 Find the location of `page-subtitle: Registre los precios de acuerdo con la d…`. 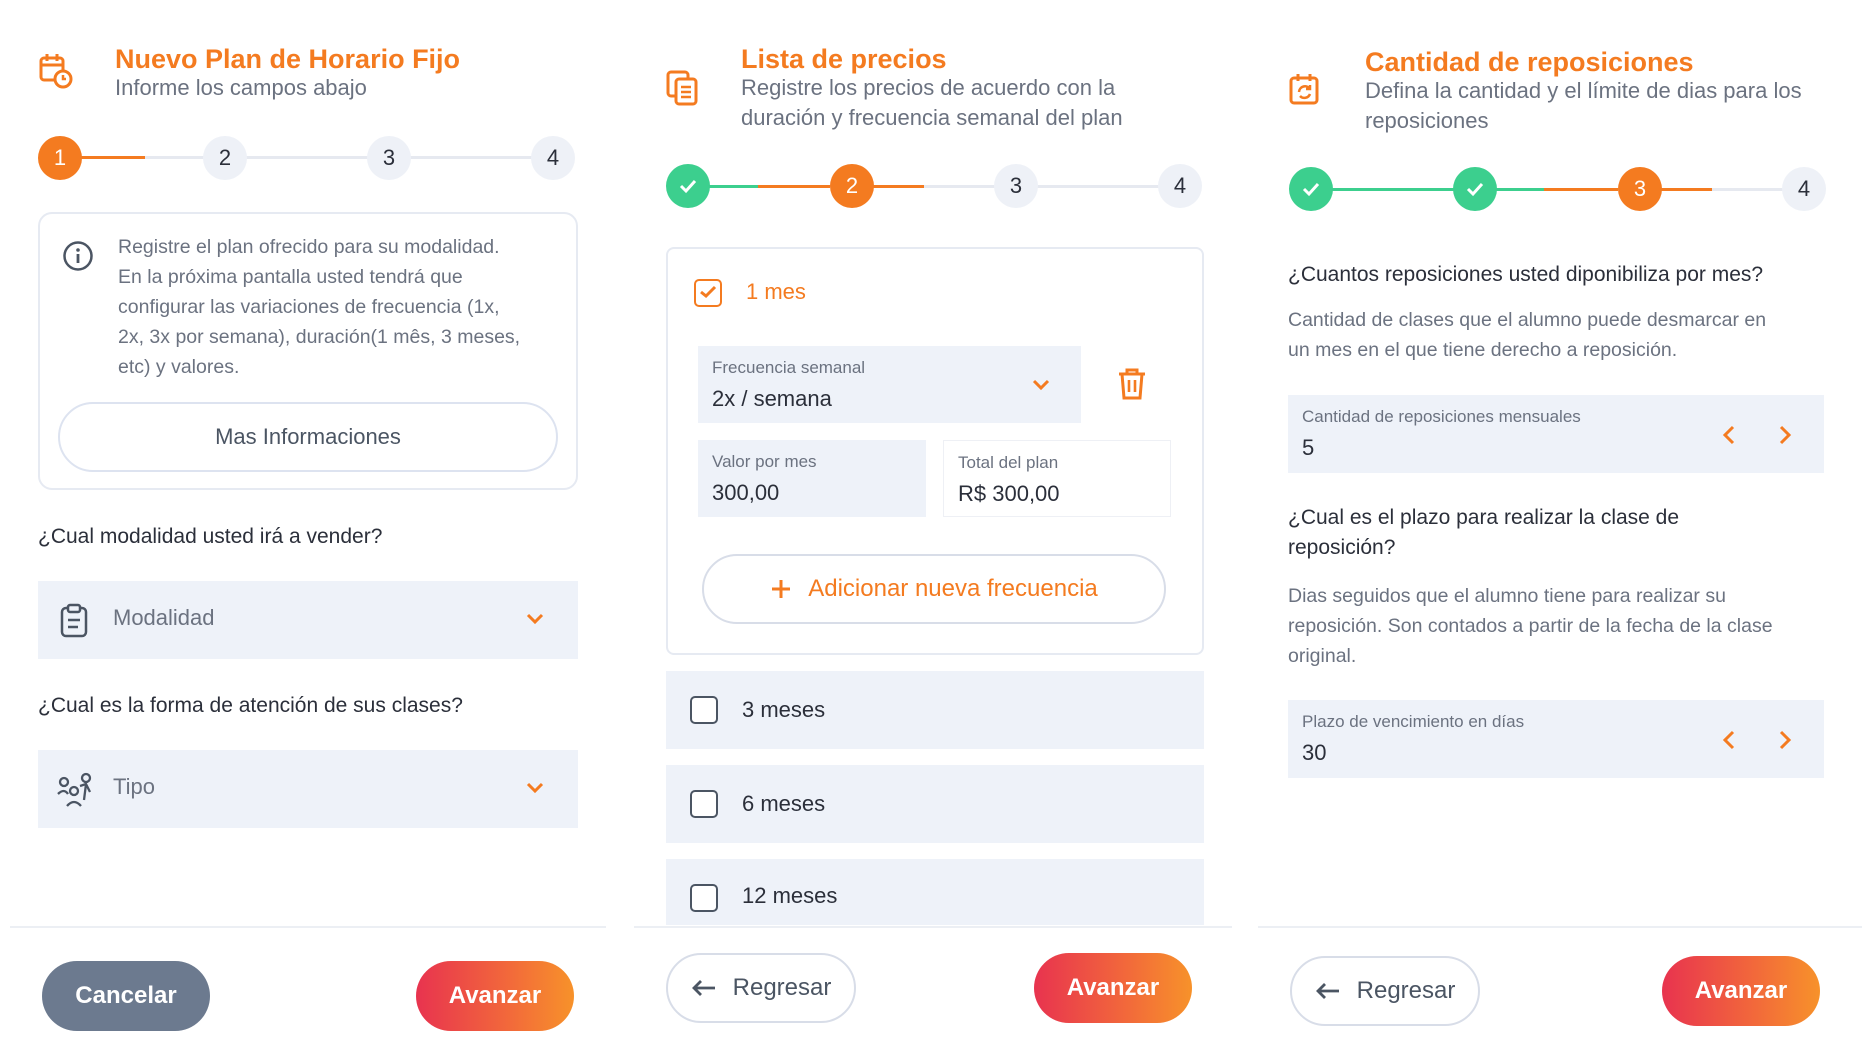

page-subtitle: Registre los precios de acuerdo con la d… is located at coordinates (932, 103).